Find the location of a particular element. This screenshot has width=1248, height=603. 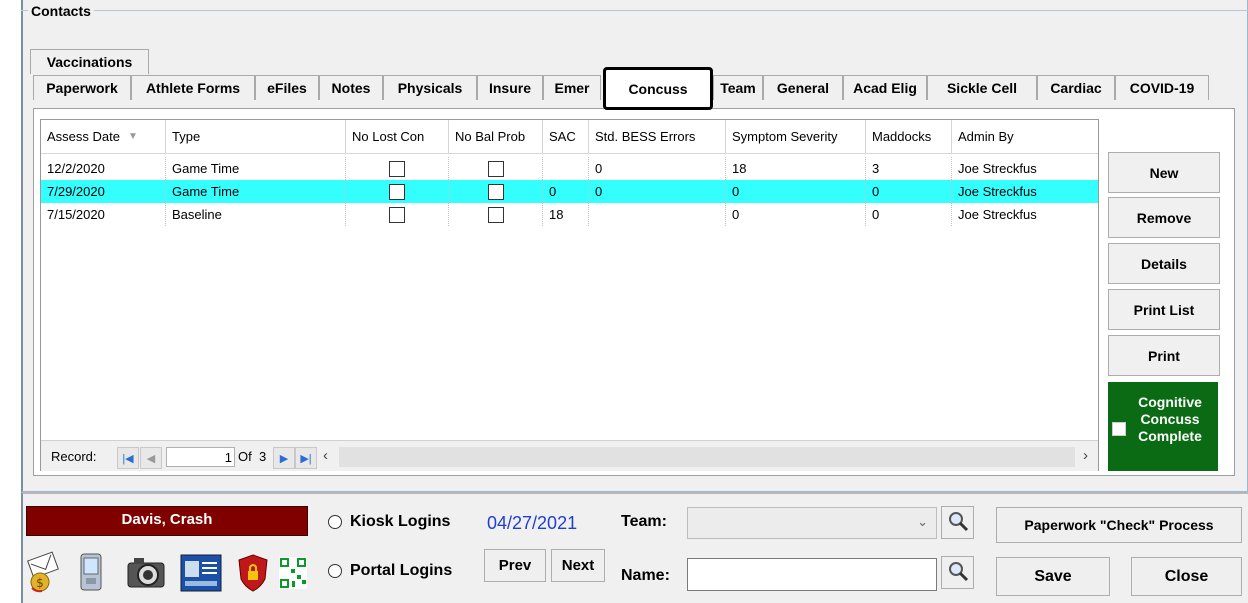

tab-concuss: Concuss is located at coordinates (658, 88).